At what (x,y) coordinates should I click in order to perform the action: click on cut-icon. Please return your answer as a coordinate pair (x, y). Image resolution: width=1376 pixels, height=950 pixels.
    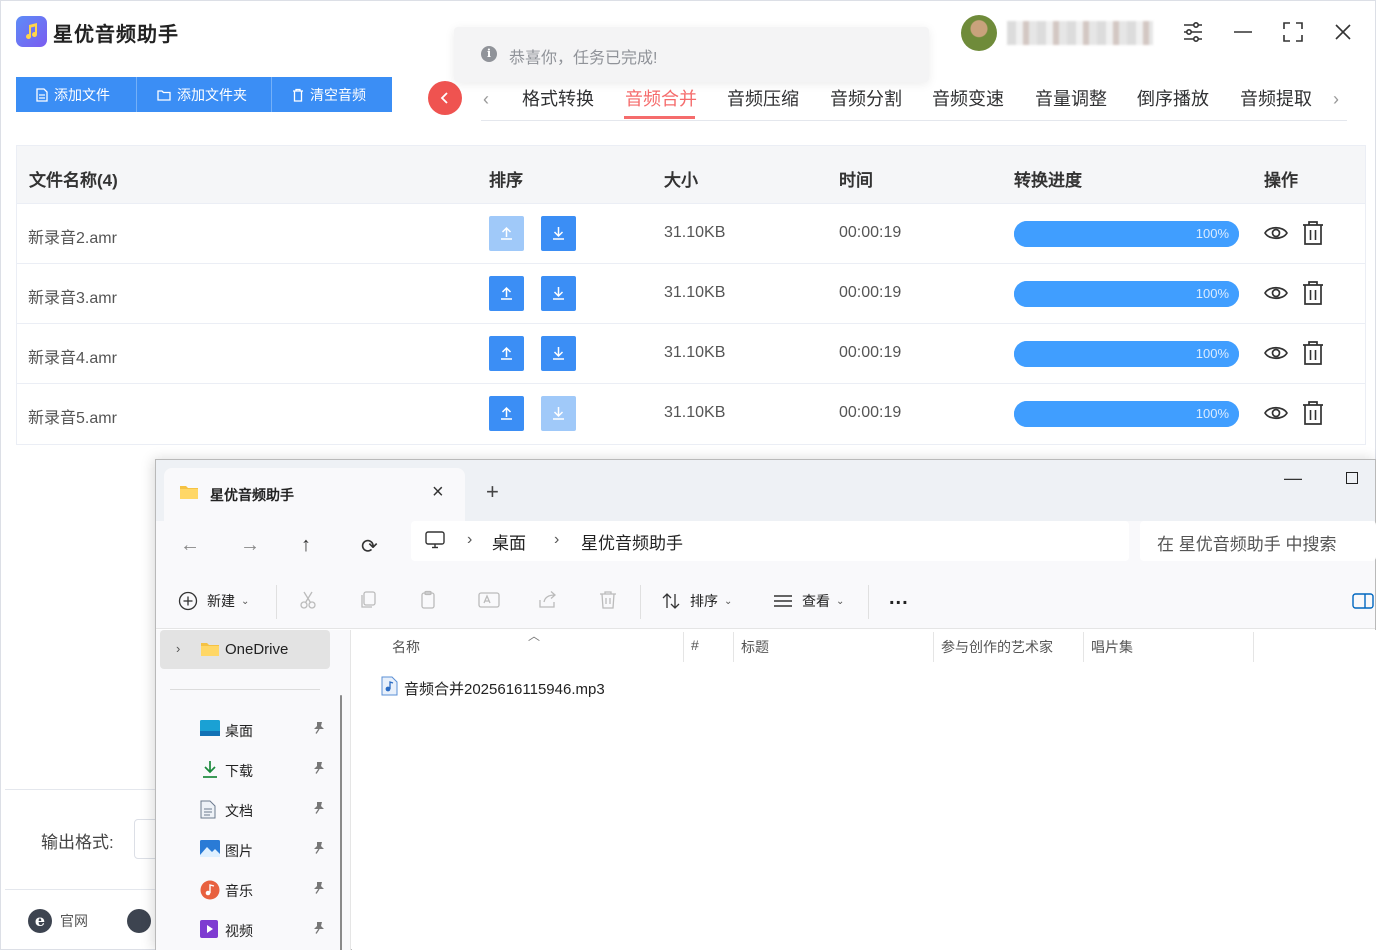
    Looking at the image, I should click on (308, 600).